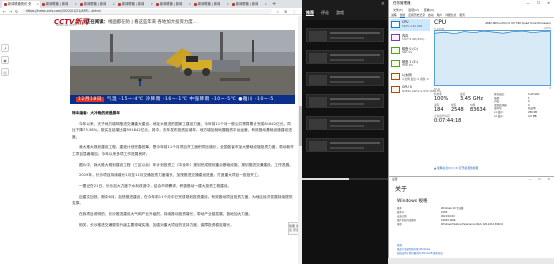 This screenshot has height=264, width=554. What do you see at coordinates (394, 15) in the screenshot?
I see `tab-processes: 进程` at bounding box center [394, 15].